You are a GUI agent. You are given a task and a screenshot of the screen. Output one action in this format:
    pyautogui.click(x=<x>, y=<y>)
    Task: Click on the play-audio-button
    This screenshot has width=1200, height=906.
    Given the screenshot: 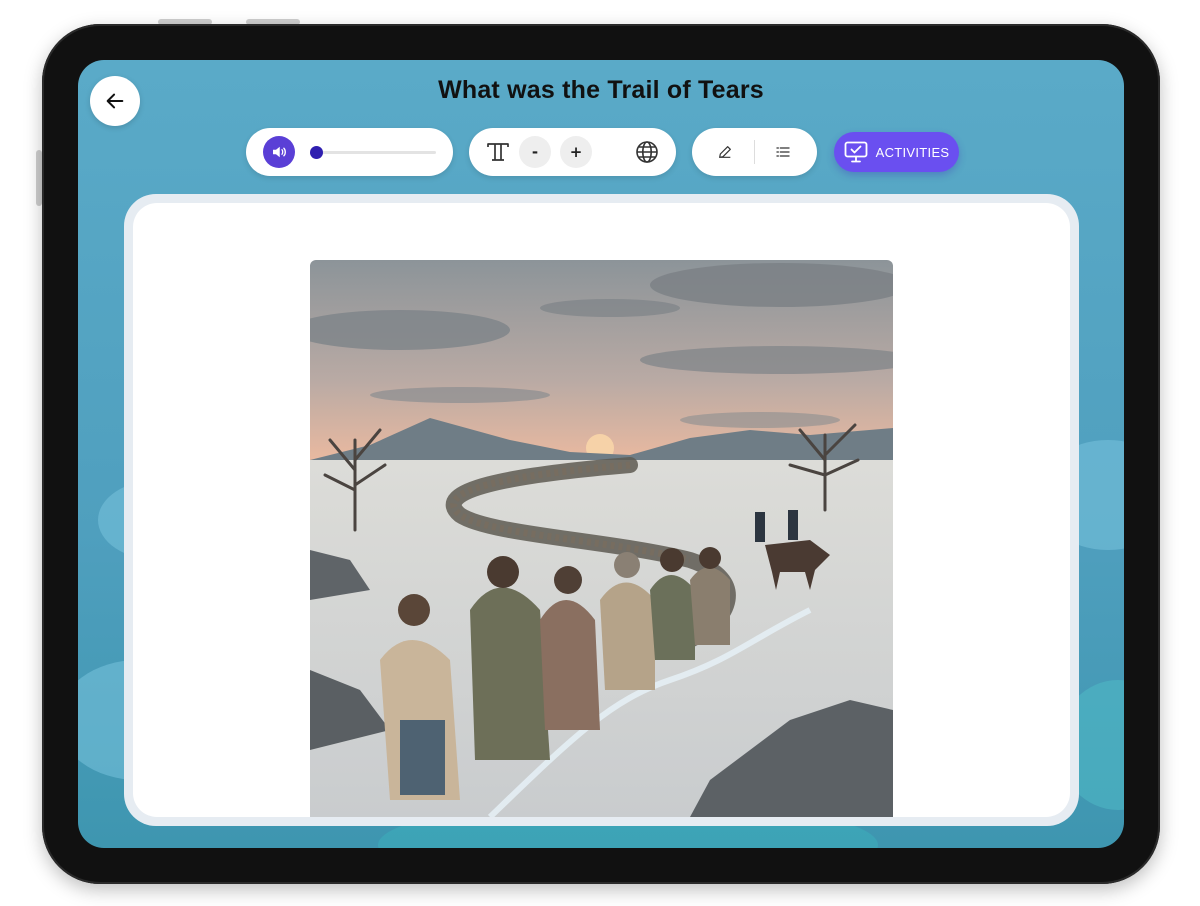 What is the action you would take?
    pyautogui.click(x=279, y=152)
    